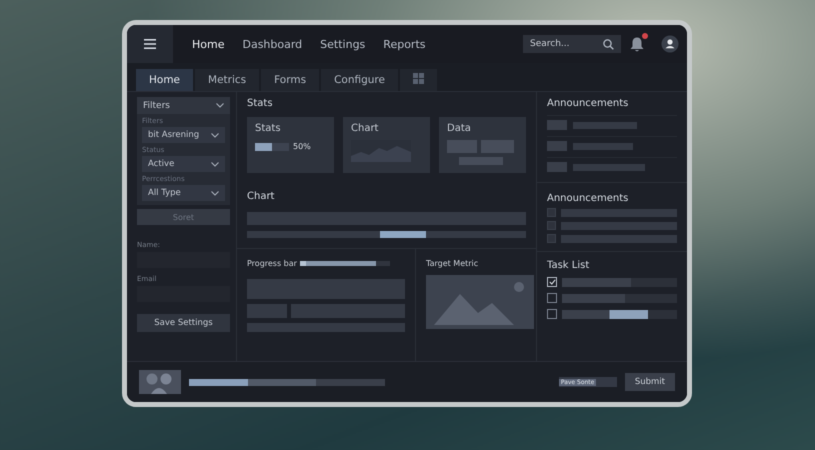 This screenshot has height=450, width=815. Describe the element at coordinates (670, 44) in the screenshot. I see `avatar-icon` at that location.